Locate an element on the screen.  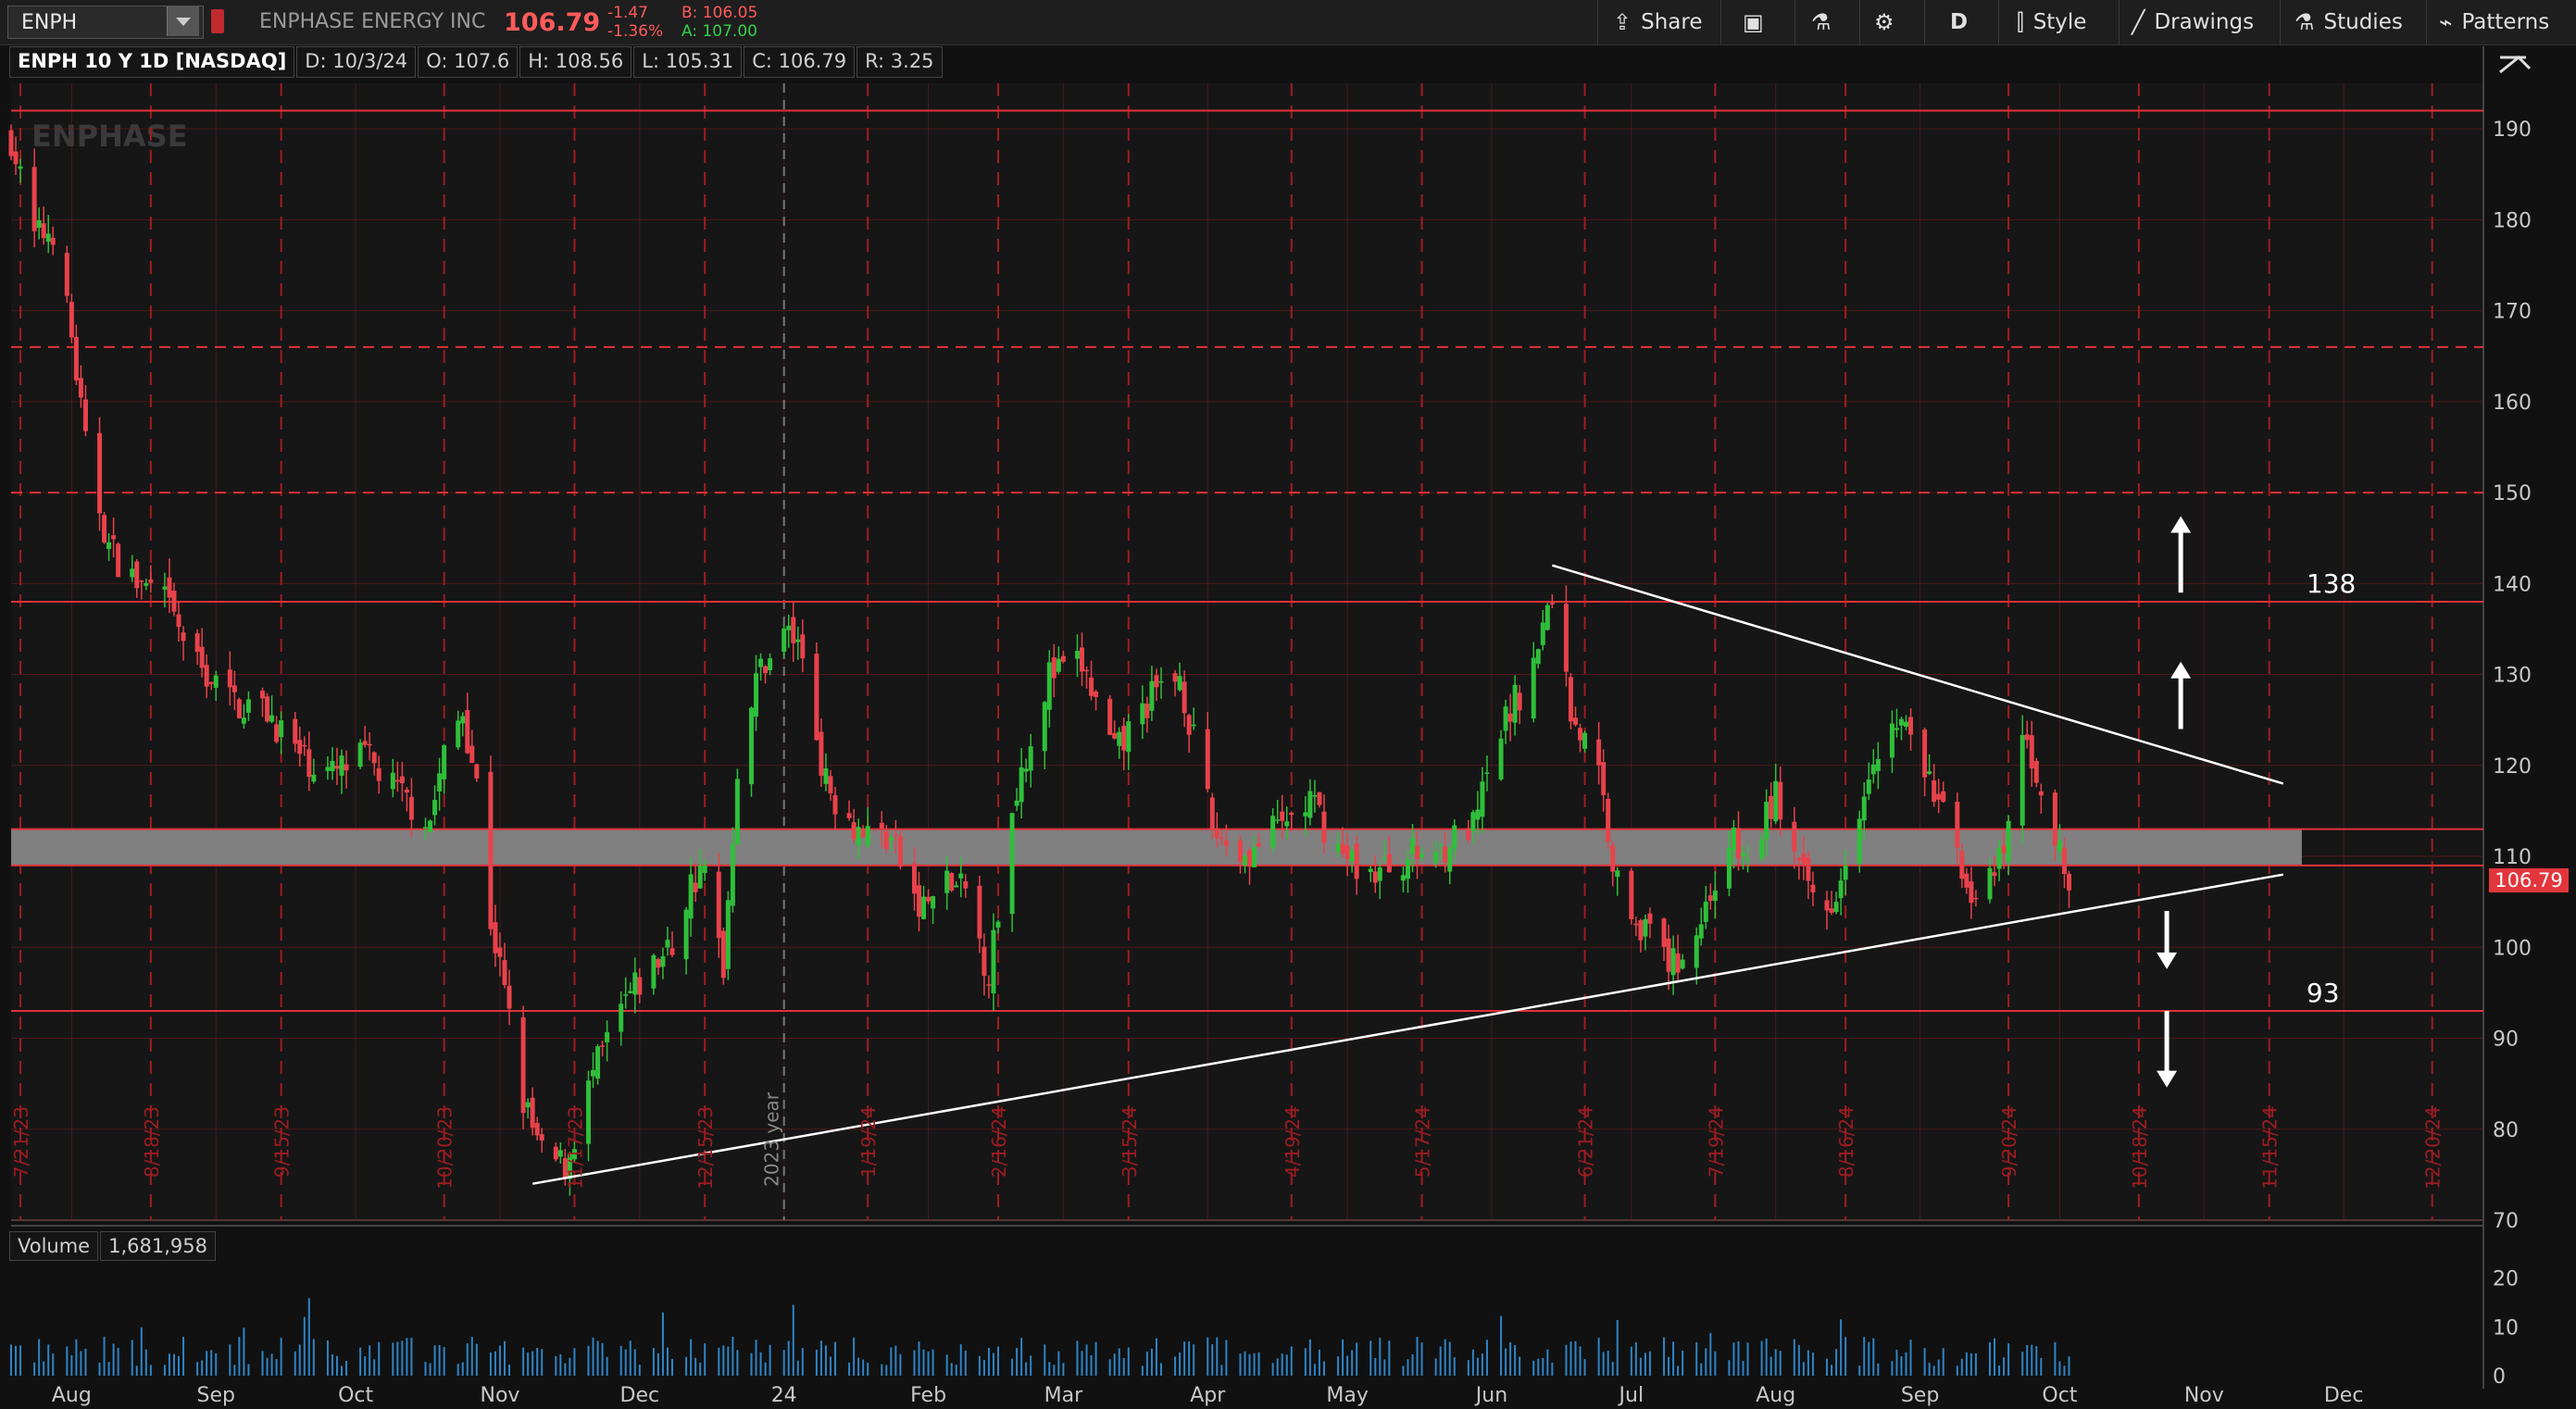
price-tick-label: 160 is located at coordinates (2512, 403).